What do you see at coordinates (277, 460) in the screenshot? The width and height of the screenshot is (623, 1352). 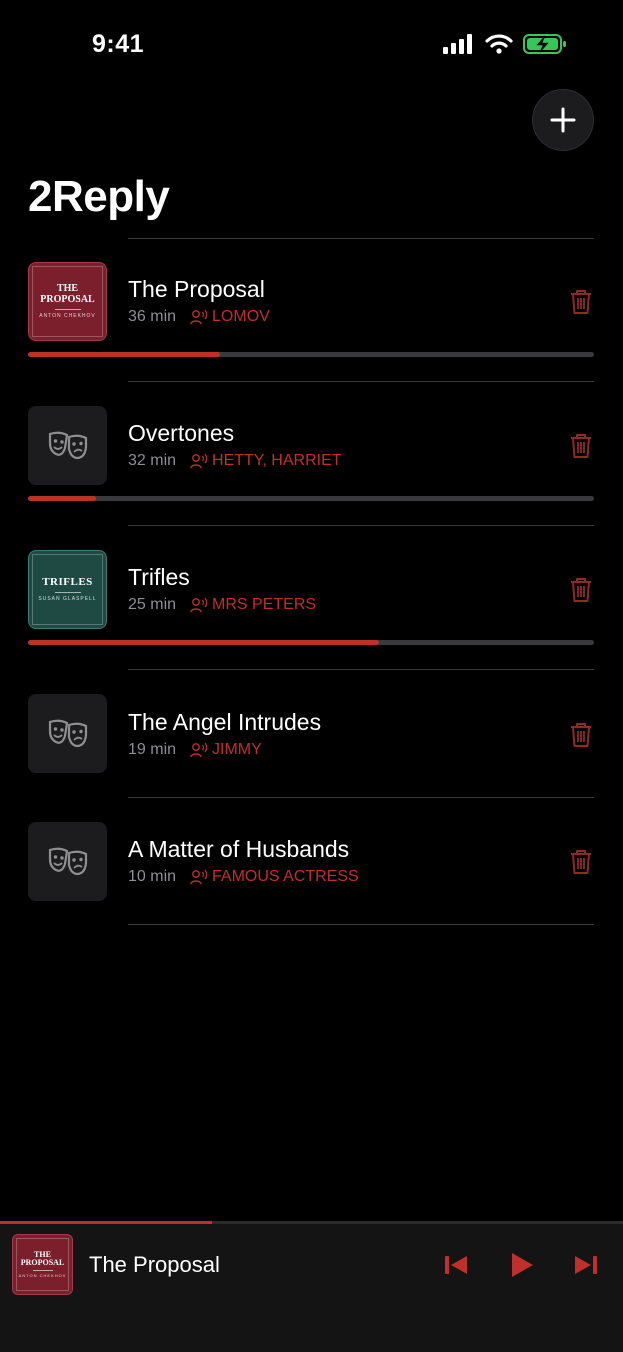 I see `item-role: HETTY, HARRIET` at bounding box center [277, 460].